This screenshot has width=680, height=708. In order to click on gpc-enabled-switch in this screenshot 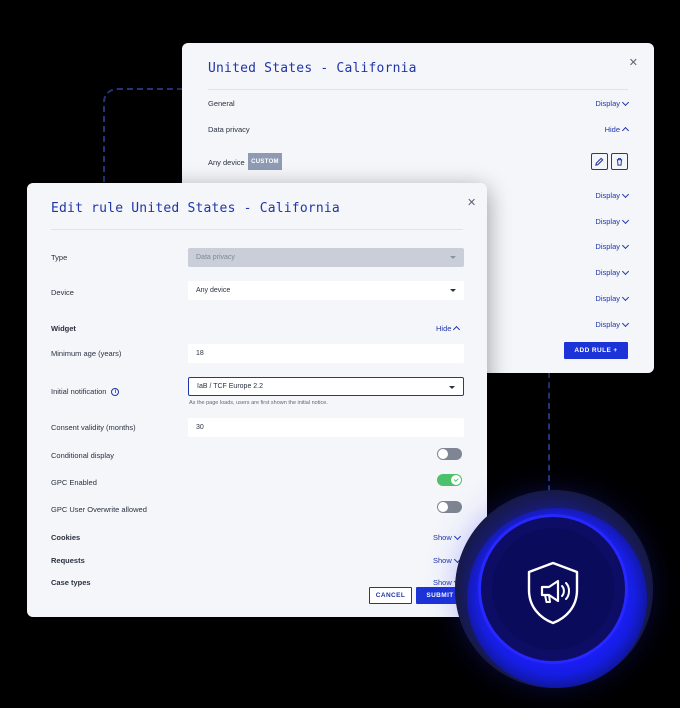, I will do `click(449, 480)`.